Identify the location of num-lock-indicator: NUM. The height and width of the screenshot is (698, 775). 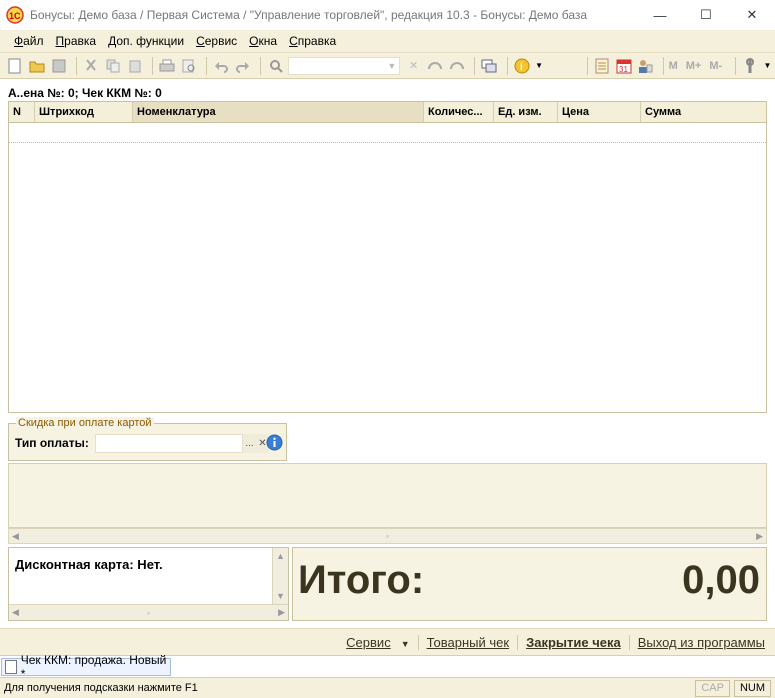
(752, 688).